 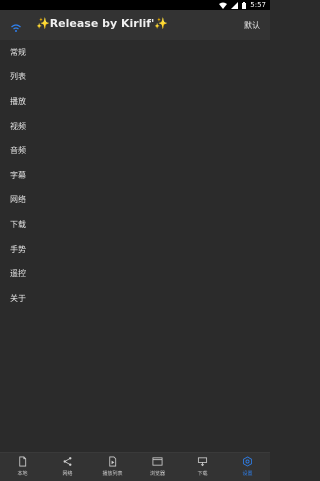 What do you see at coordinates (112, 474) in the screenshot?
I see `tab-label: 播放列表` at bounding box center [112, 474].